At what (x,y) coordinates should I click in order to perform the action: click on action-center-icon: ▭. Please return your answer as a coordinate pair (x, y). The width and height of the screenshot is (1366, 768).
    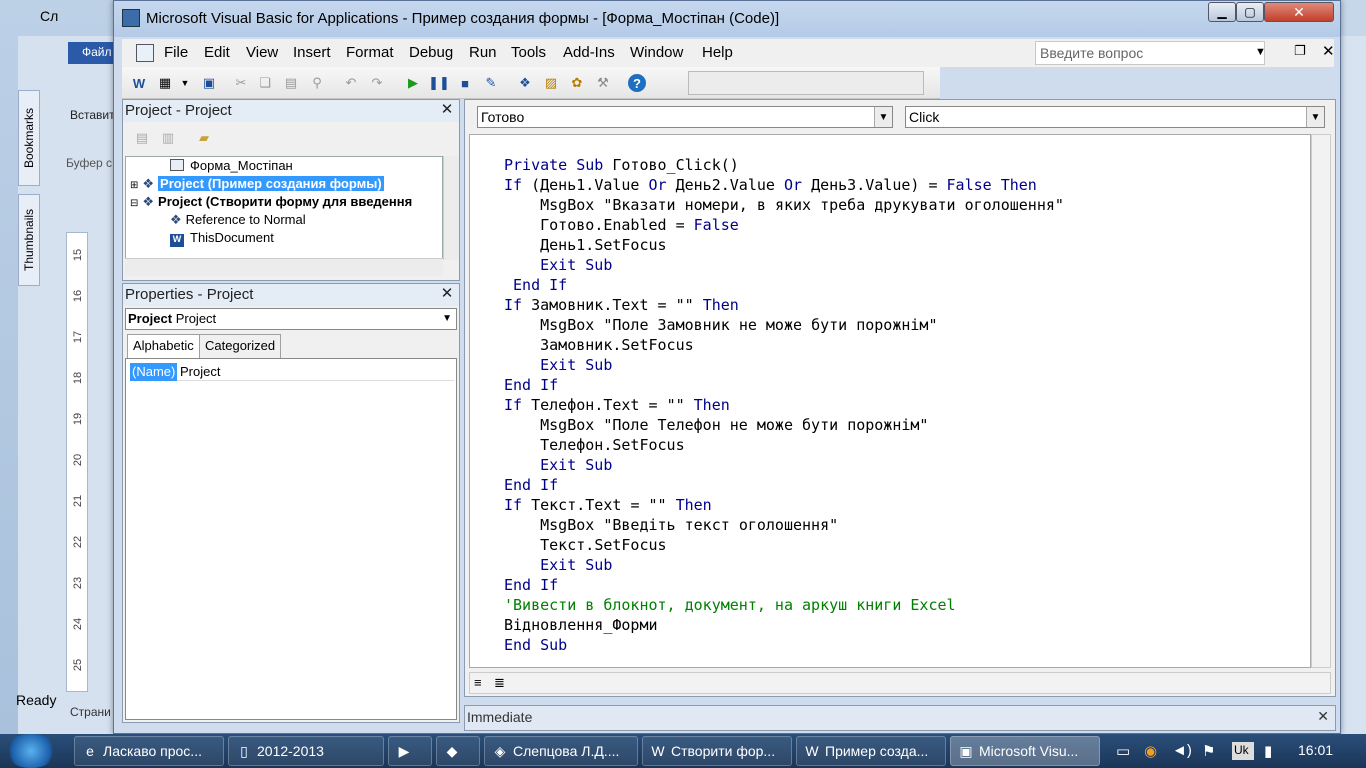
    Looking at the image, I should click on (1123, 751).